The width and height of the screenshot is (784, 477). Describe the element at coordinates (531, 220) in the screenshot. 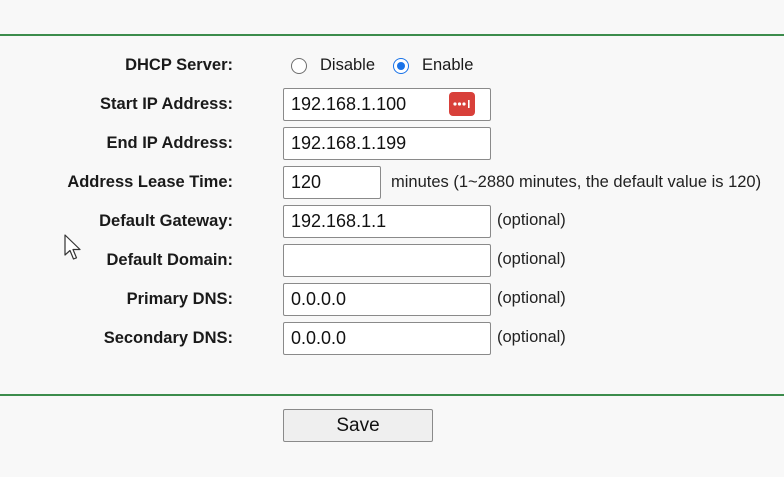

I see `gateway-optional-hint: (optional)` at that location.